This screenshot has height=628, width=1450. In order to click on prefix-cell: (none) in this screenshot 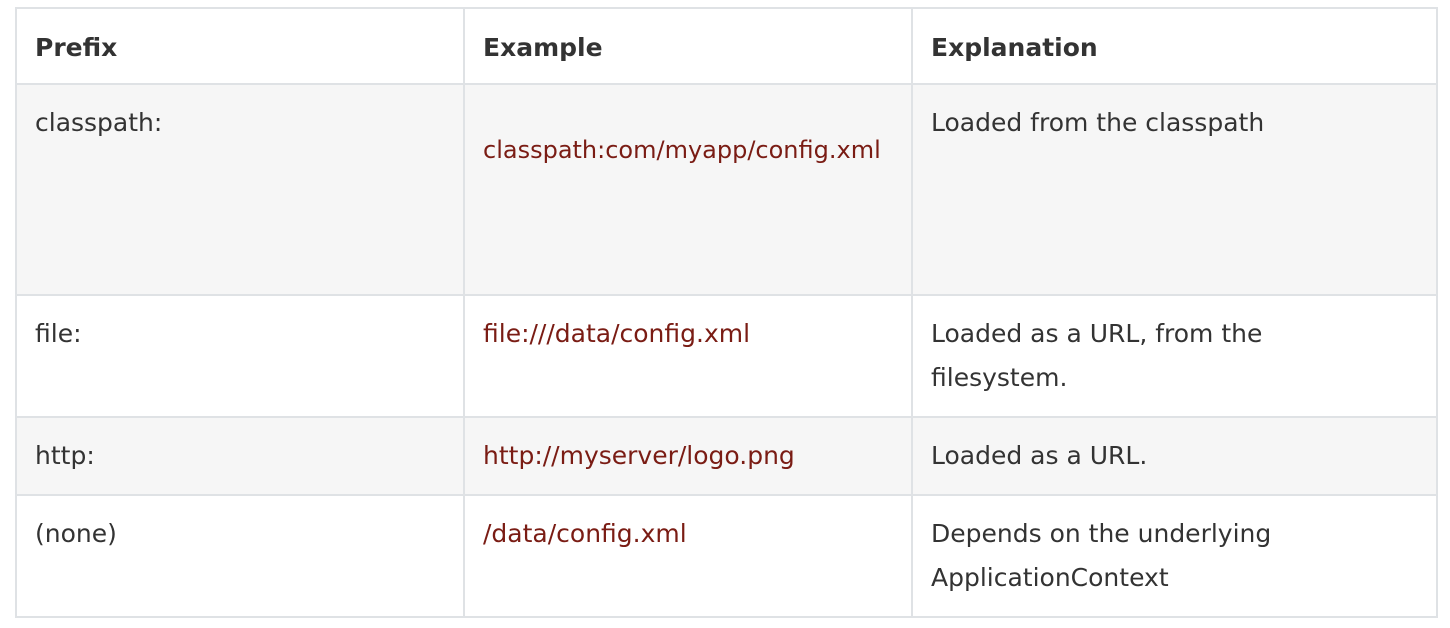, I will do `click(240, 556)`.